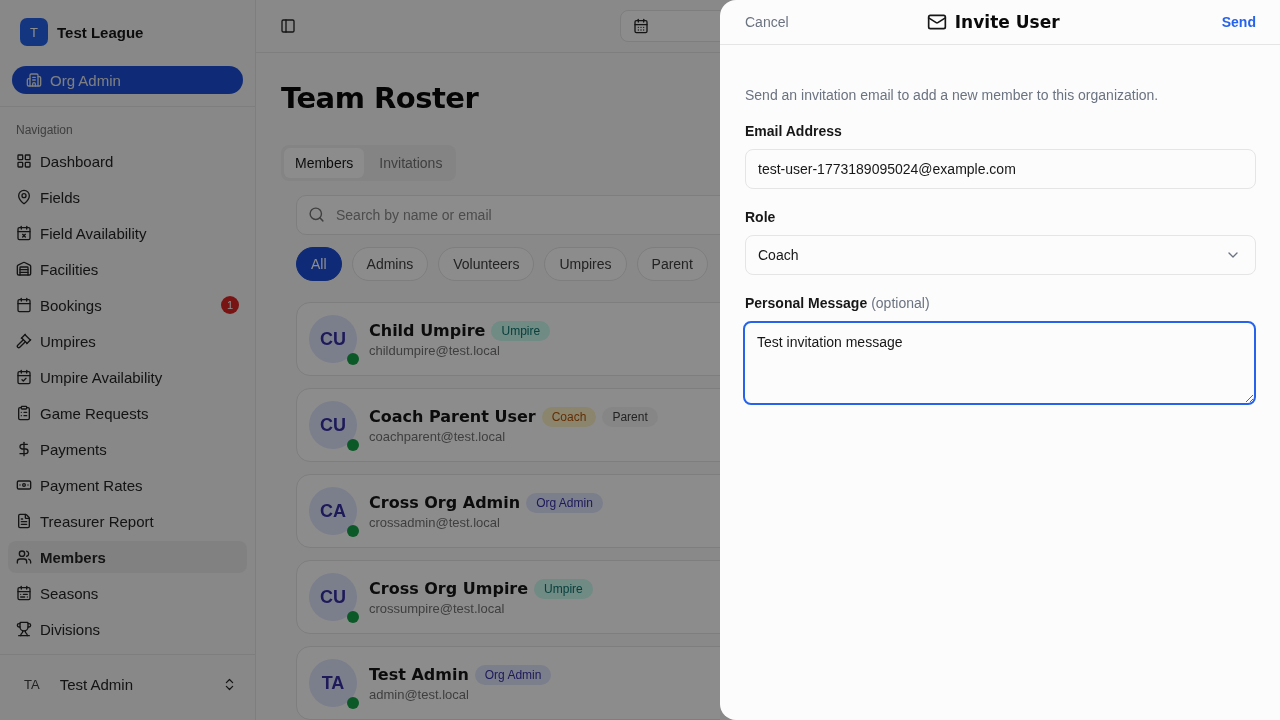 The width and height of the screenshot is (1280, 720). I want to click on search-icon, so click(316, 214).